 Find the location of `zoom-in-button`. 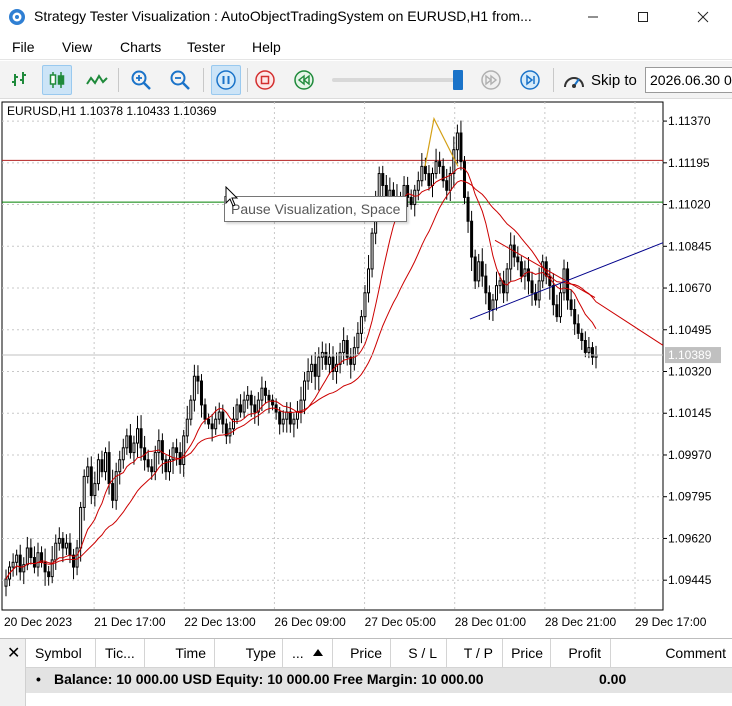

zoom-in-button is located at coordinates (141, 80).